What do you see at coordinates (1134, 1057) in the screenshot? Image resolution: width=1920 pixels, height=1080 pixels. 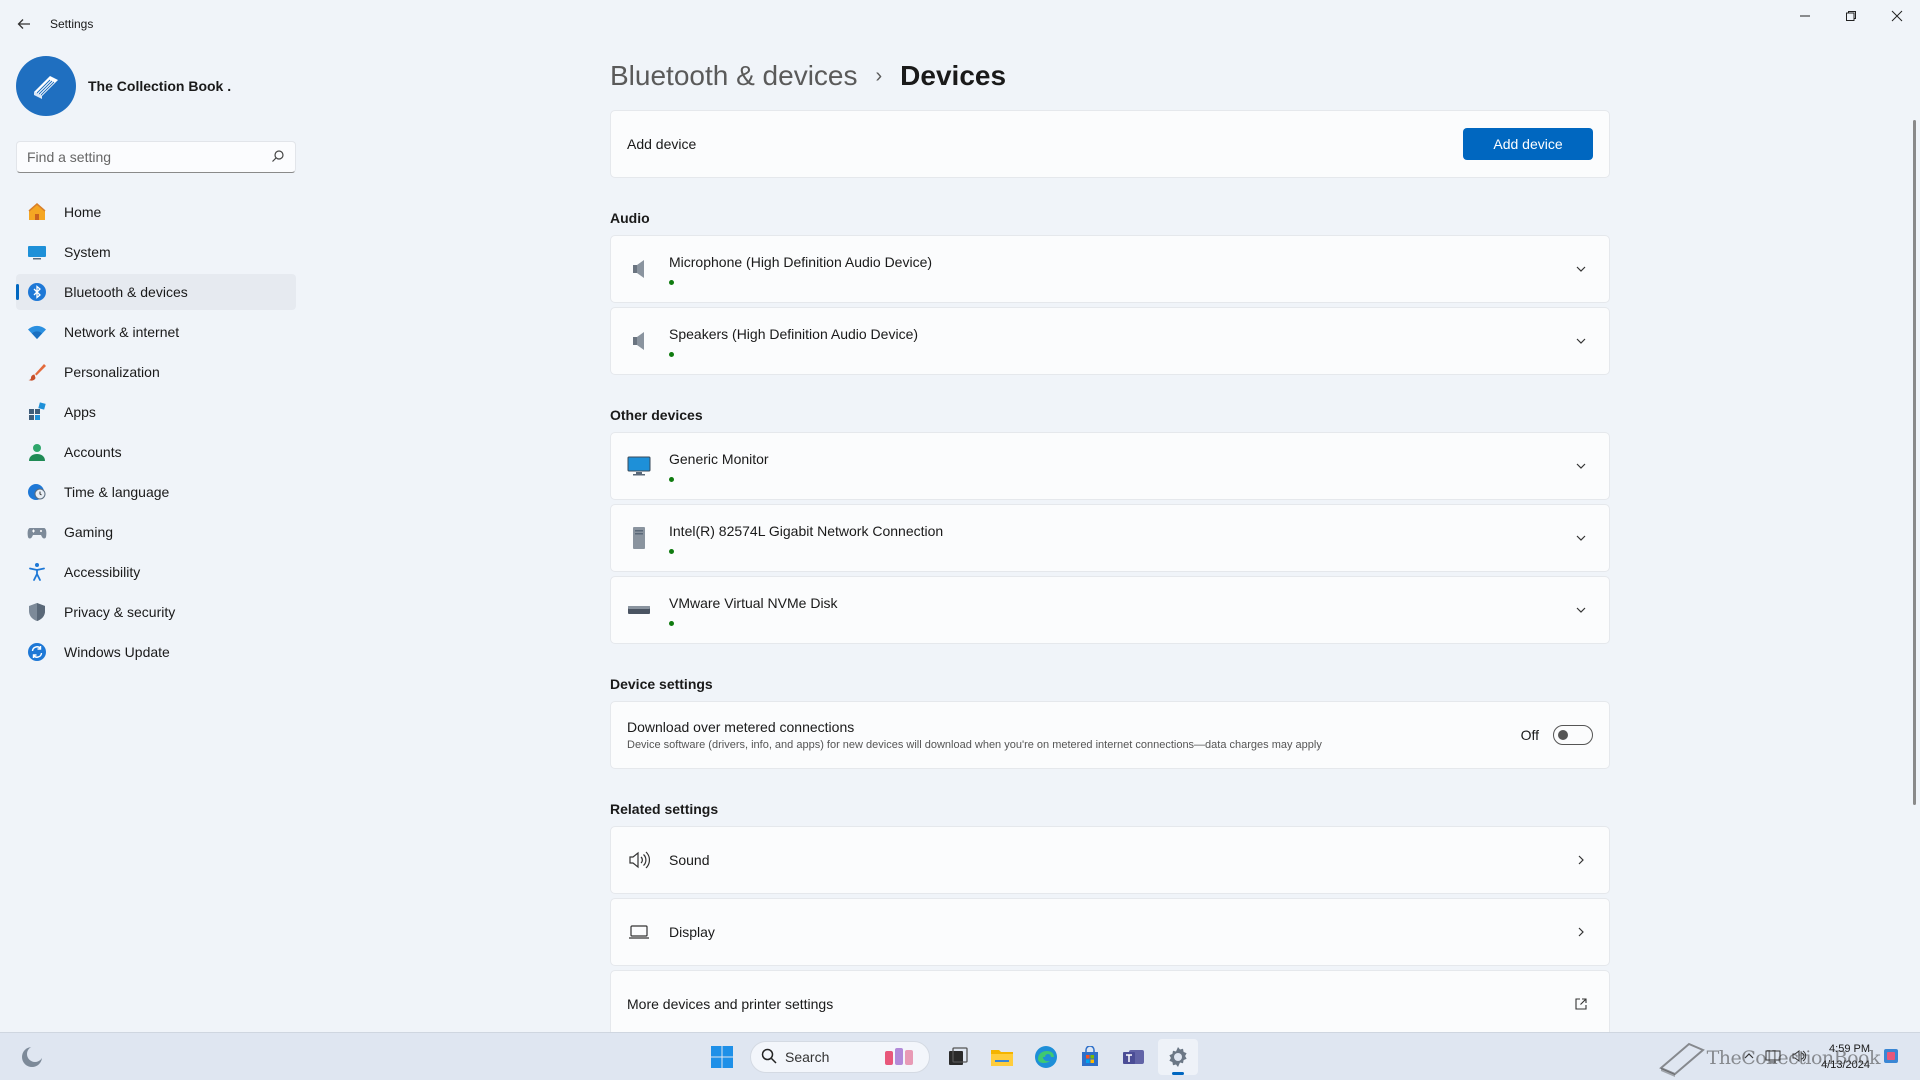 I see `teams-icon` at bounding box center [1134, 1057].